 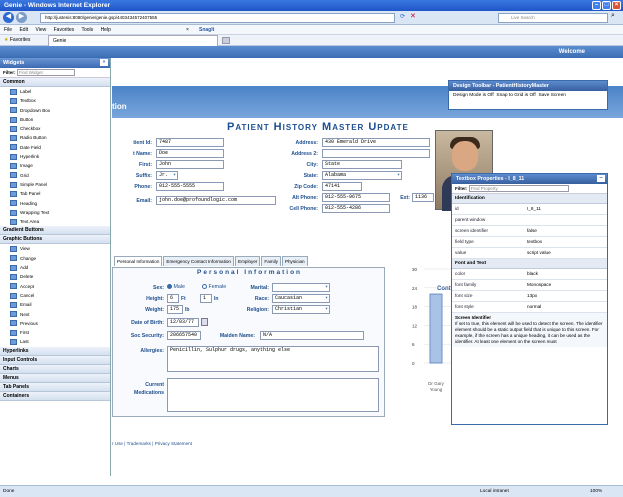 What do you see at coordinates (55, 323) in the screenshot?
I see `widget-item: Previous` at bounding box center [55, 323].